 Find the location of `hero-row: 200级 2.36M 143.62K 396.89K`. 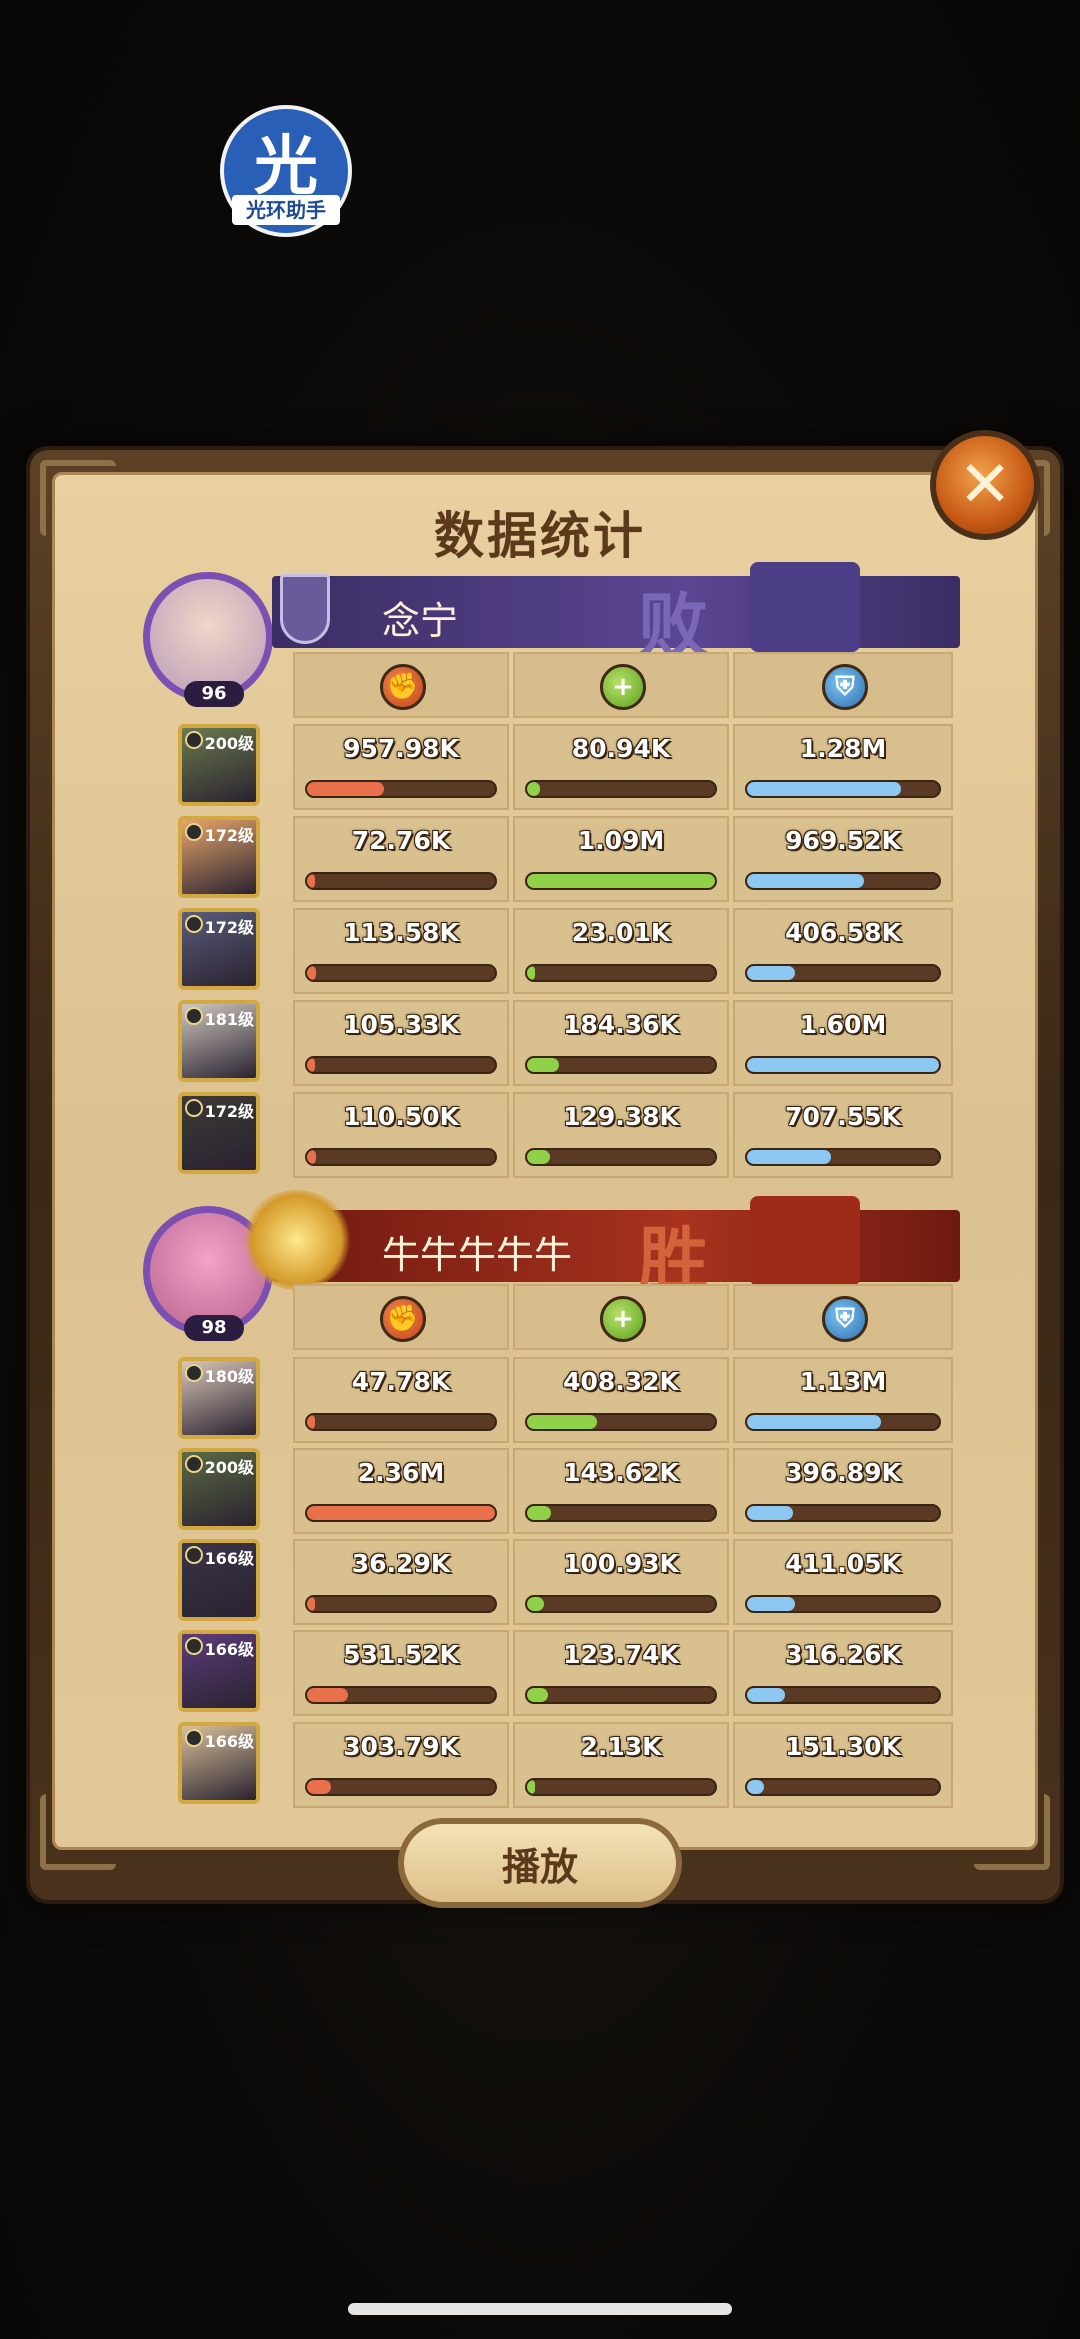

hero-row: 200级 2.36M 143.62K 396.89K is located at coordinates (568, 1492).